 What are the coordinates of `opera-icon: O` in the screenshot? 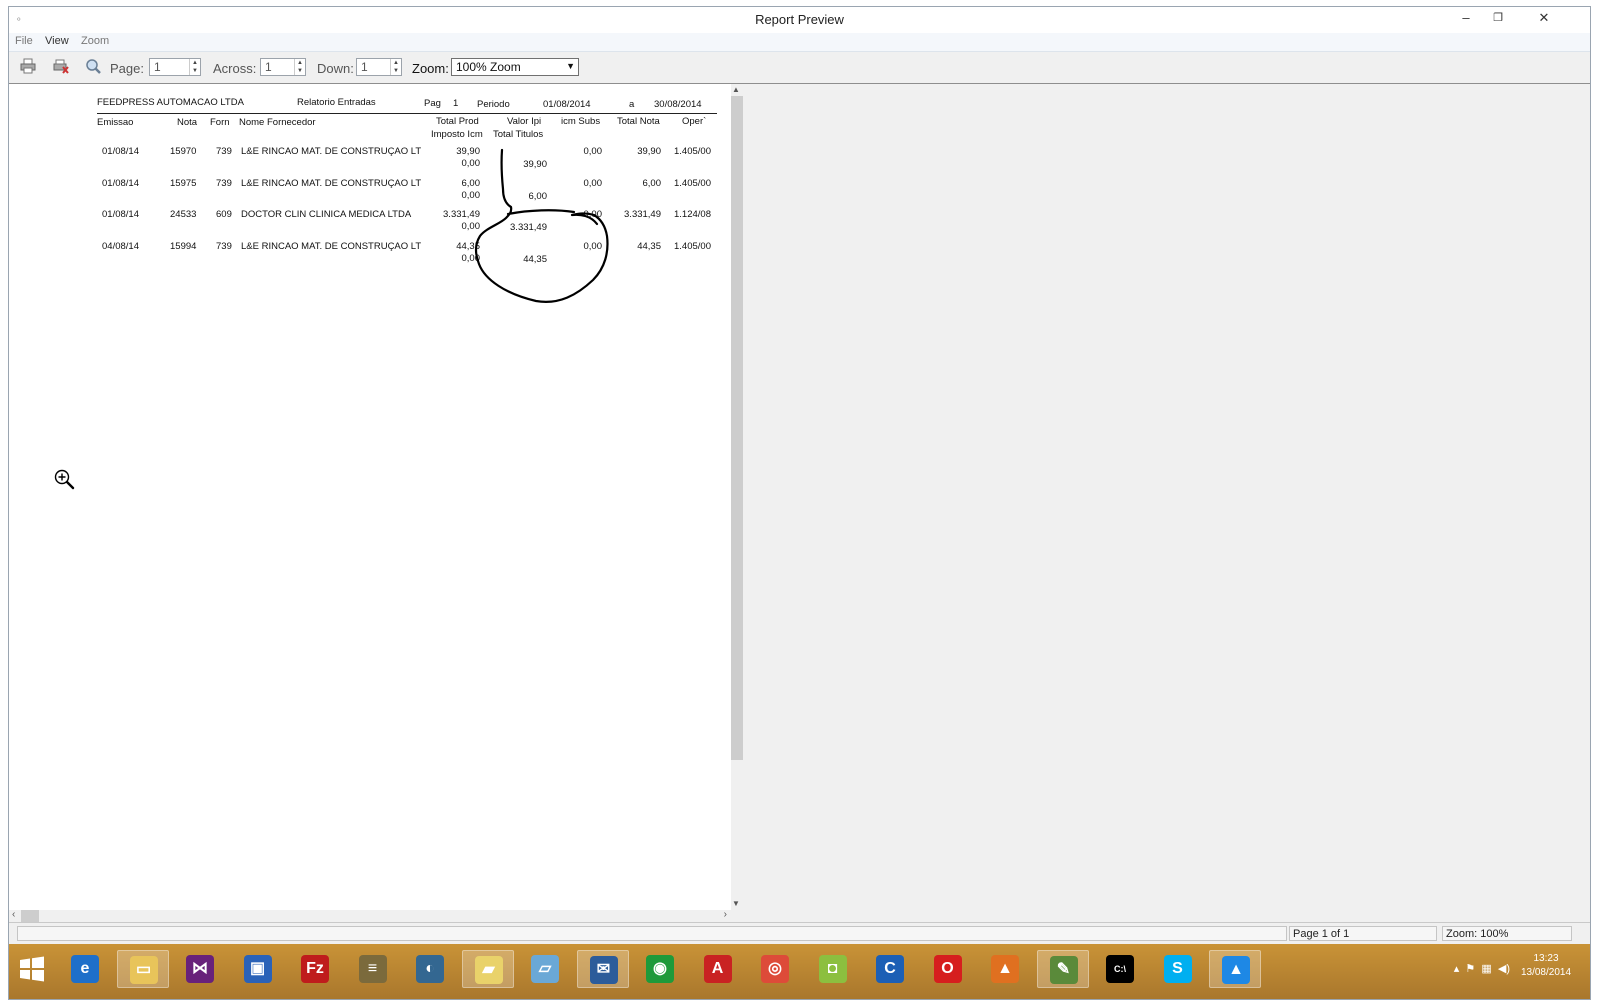 It's located at (947, 969).